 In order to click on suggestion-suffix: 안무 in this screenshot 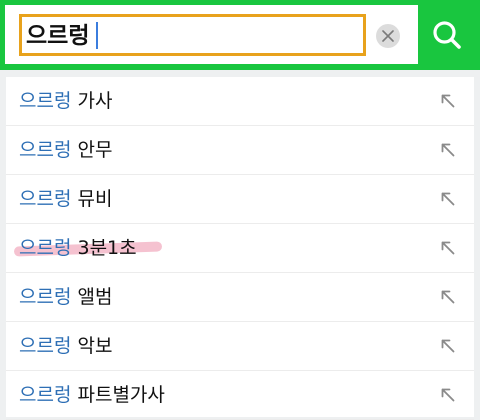, I will do `click(92, 150)`.